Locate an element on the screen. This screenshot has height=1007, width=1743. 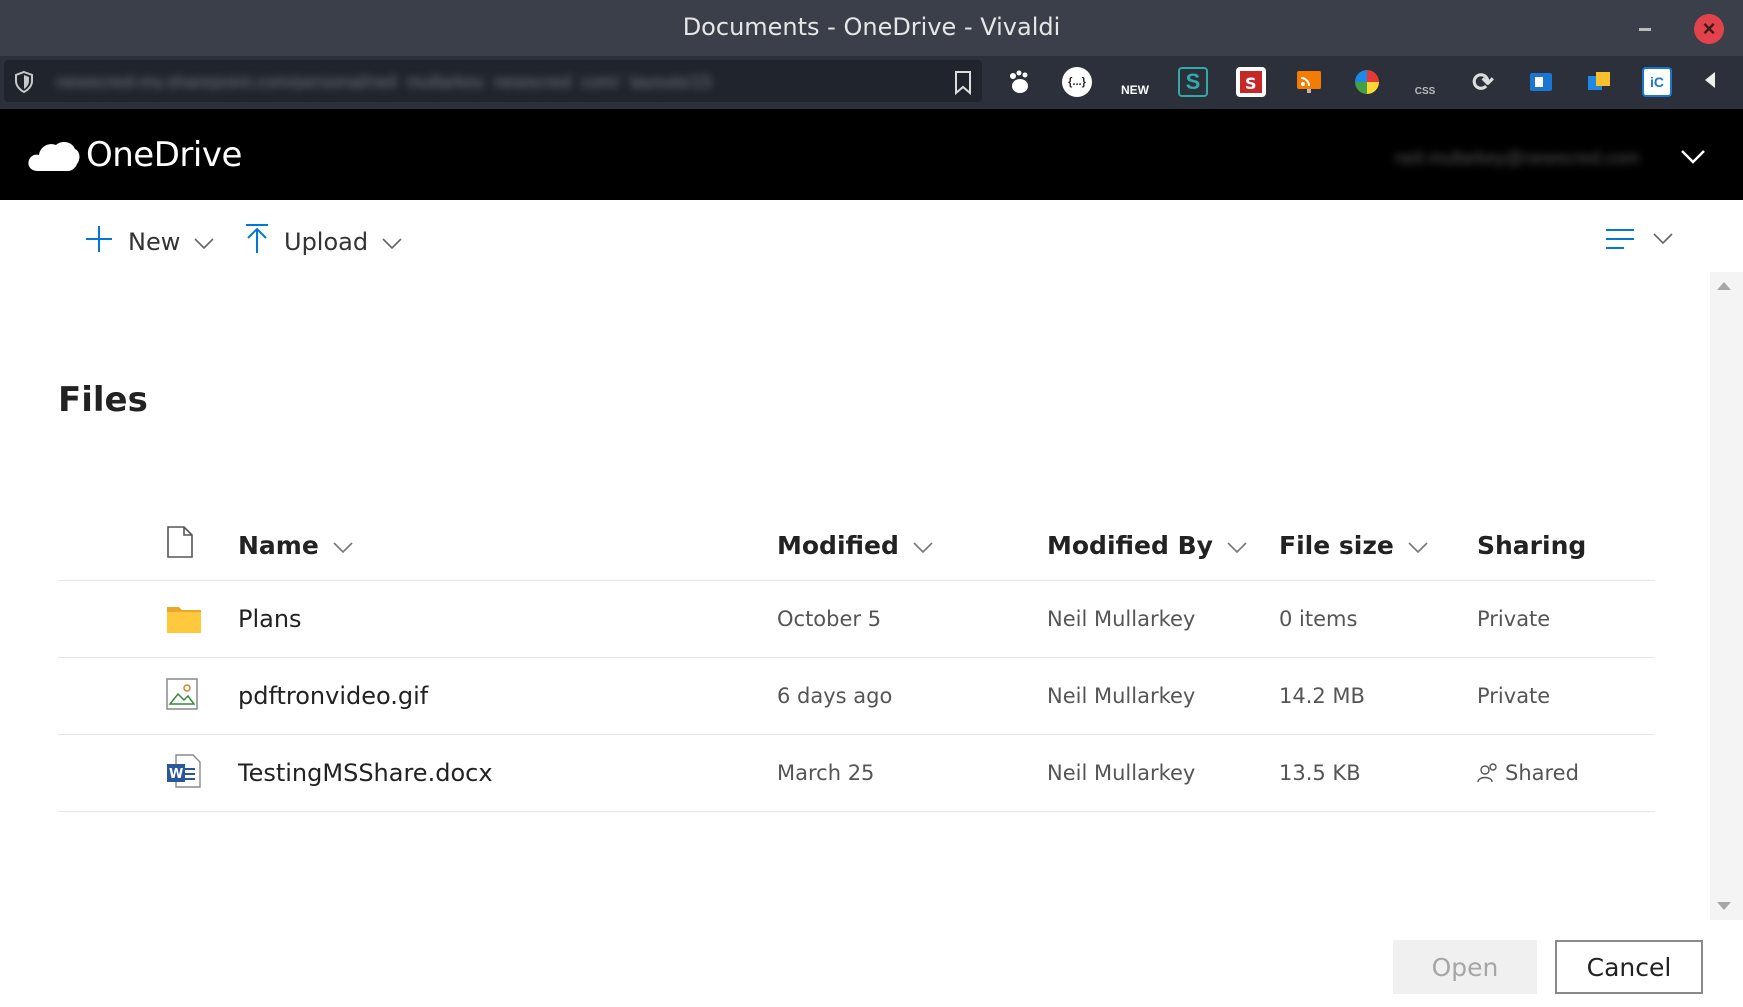
s-extension-icon: S is located at coordinates (1193, 82).